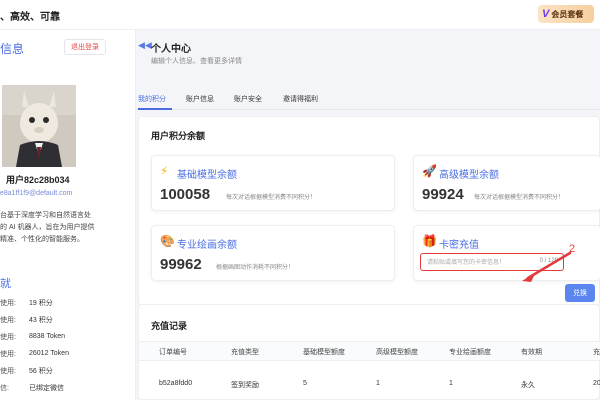 This screenshot has height=400, width=600. What do you see at coordinates (459, 245) in the screenshot?
I see `card-key-label: 卡密充值` at bounding box center [459, 245].